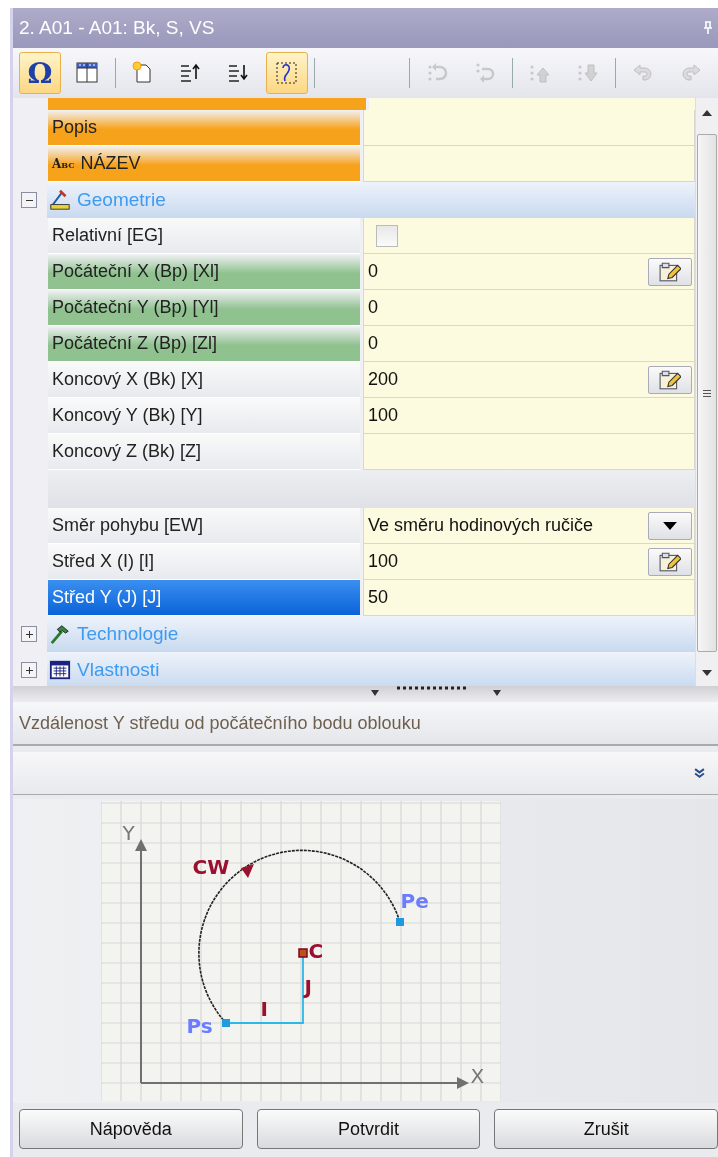 The height and width of the screenshot is (1157, 718). I want to click on columns-icon, so click(88, 73).